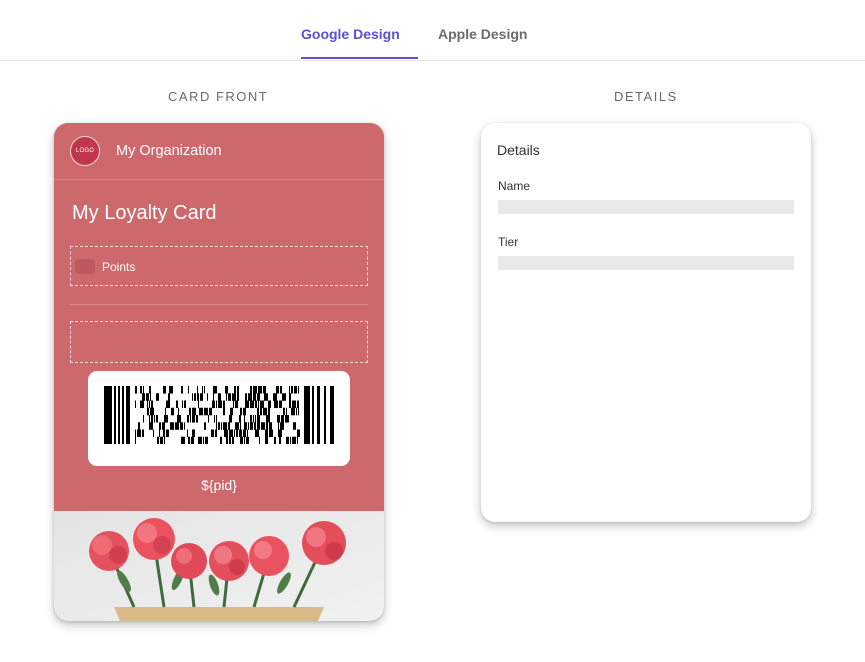 This screenshot has width=865, height=662. I want to click on organization-name: My Organization, so click(169, 151).